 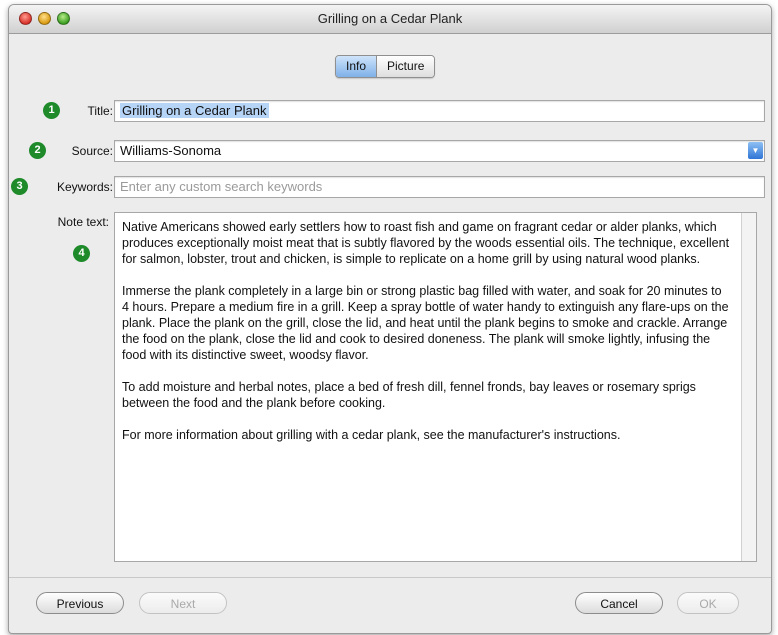 I want to click on combo-arrow-icon: ▼, so click(x=755, y=150).